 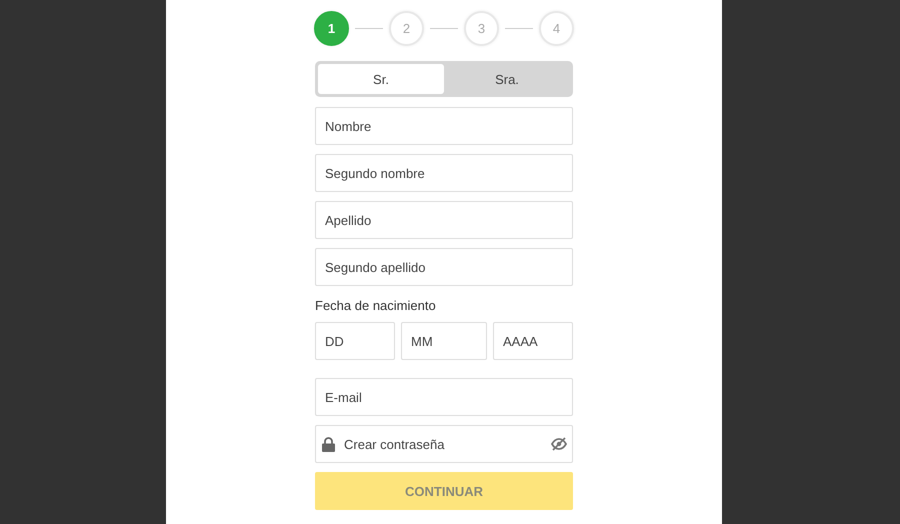 I want to click on password-field: Crear contraseña, so click(x=444, y=444).